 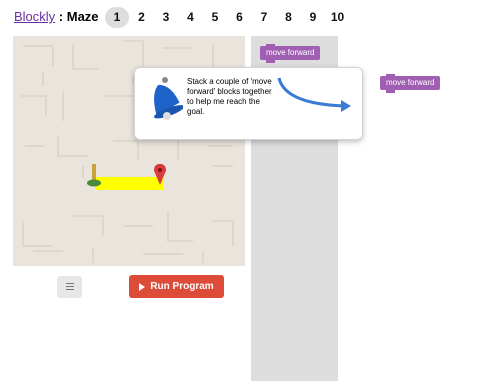 What do you see at coordinates (264, 17) in the screenshot?
I see `level-7-button: 7` at bounding box center [264, 17].